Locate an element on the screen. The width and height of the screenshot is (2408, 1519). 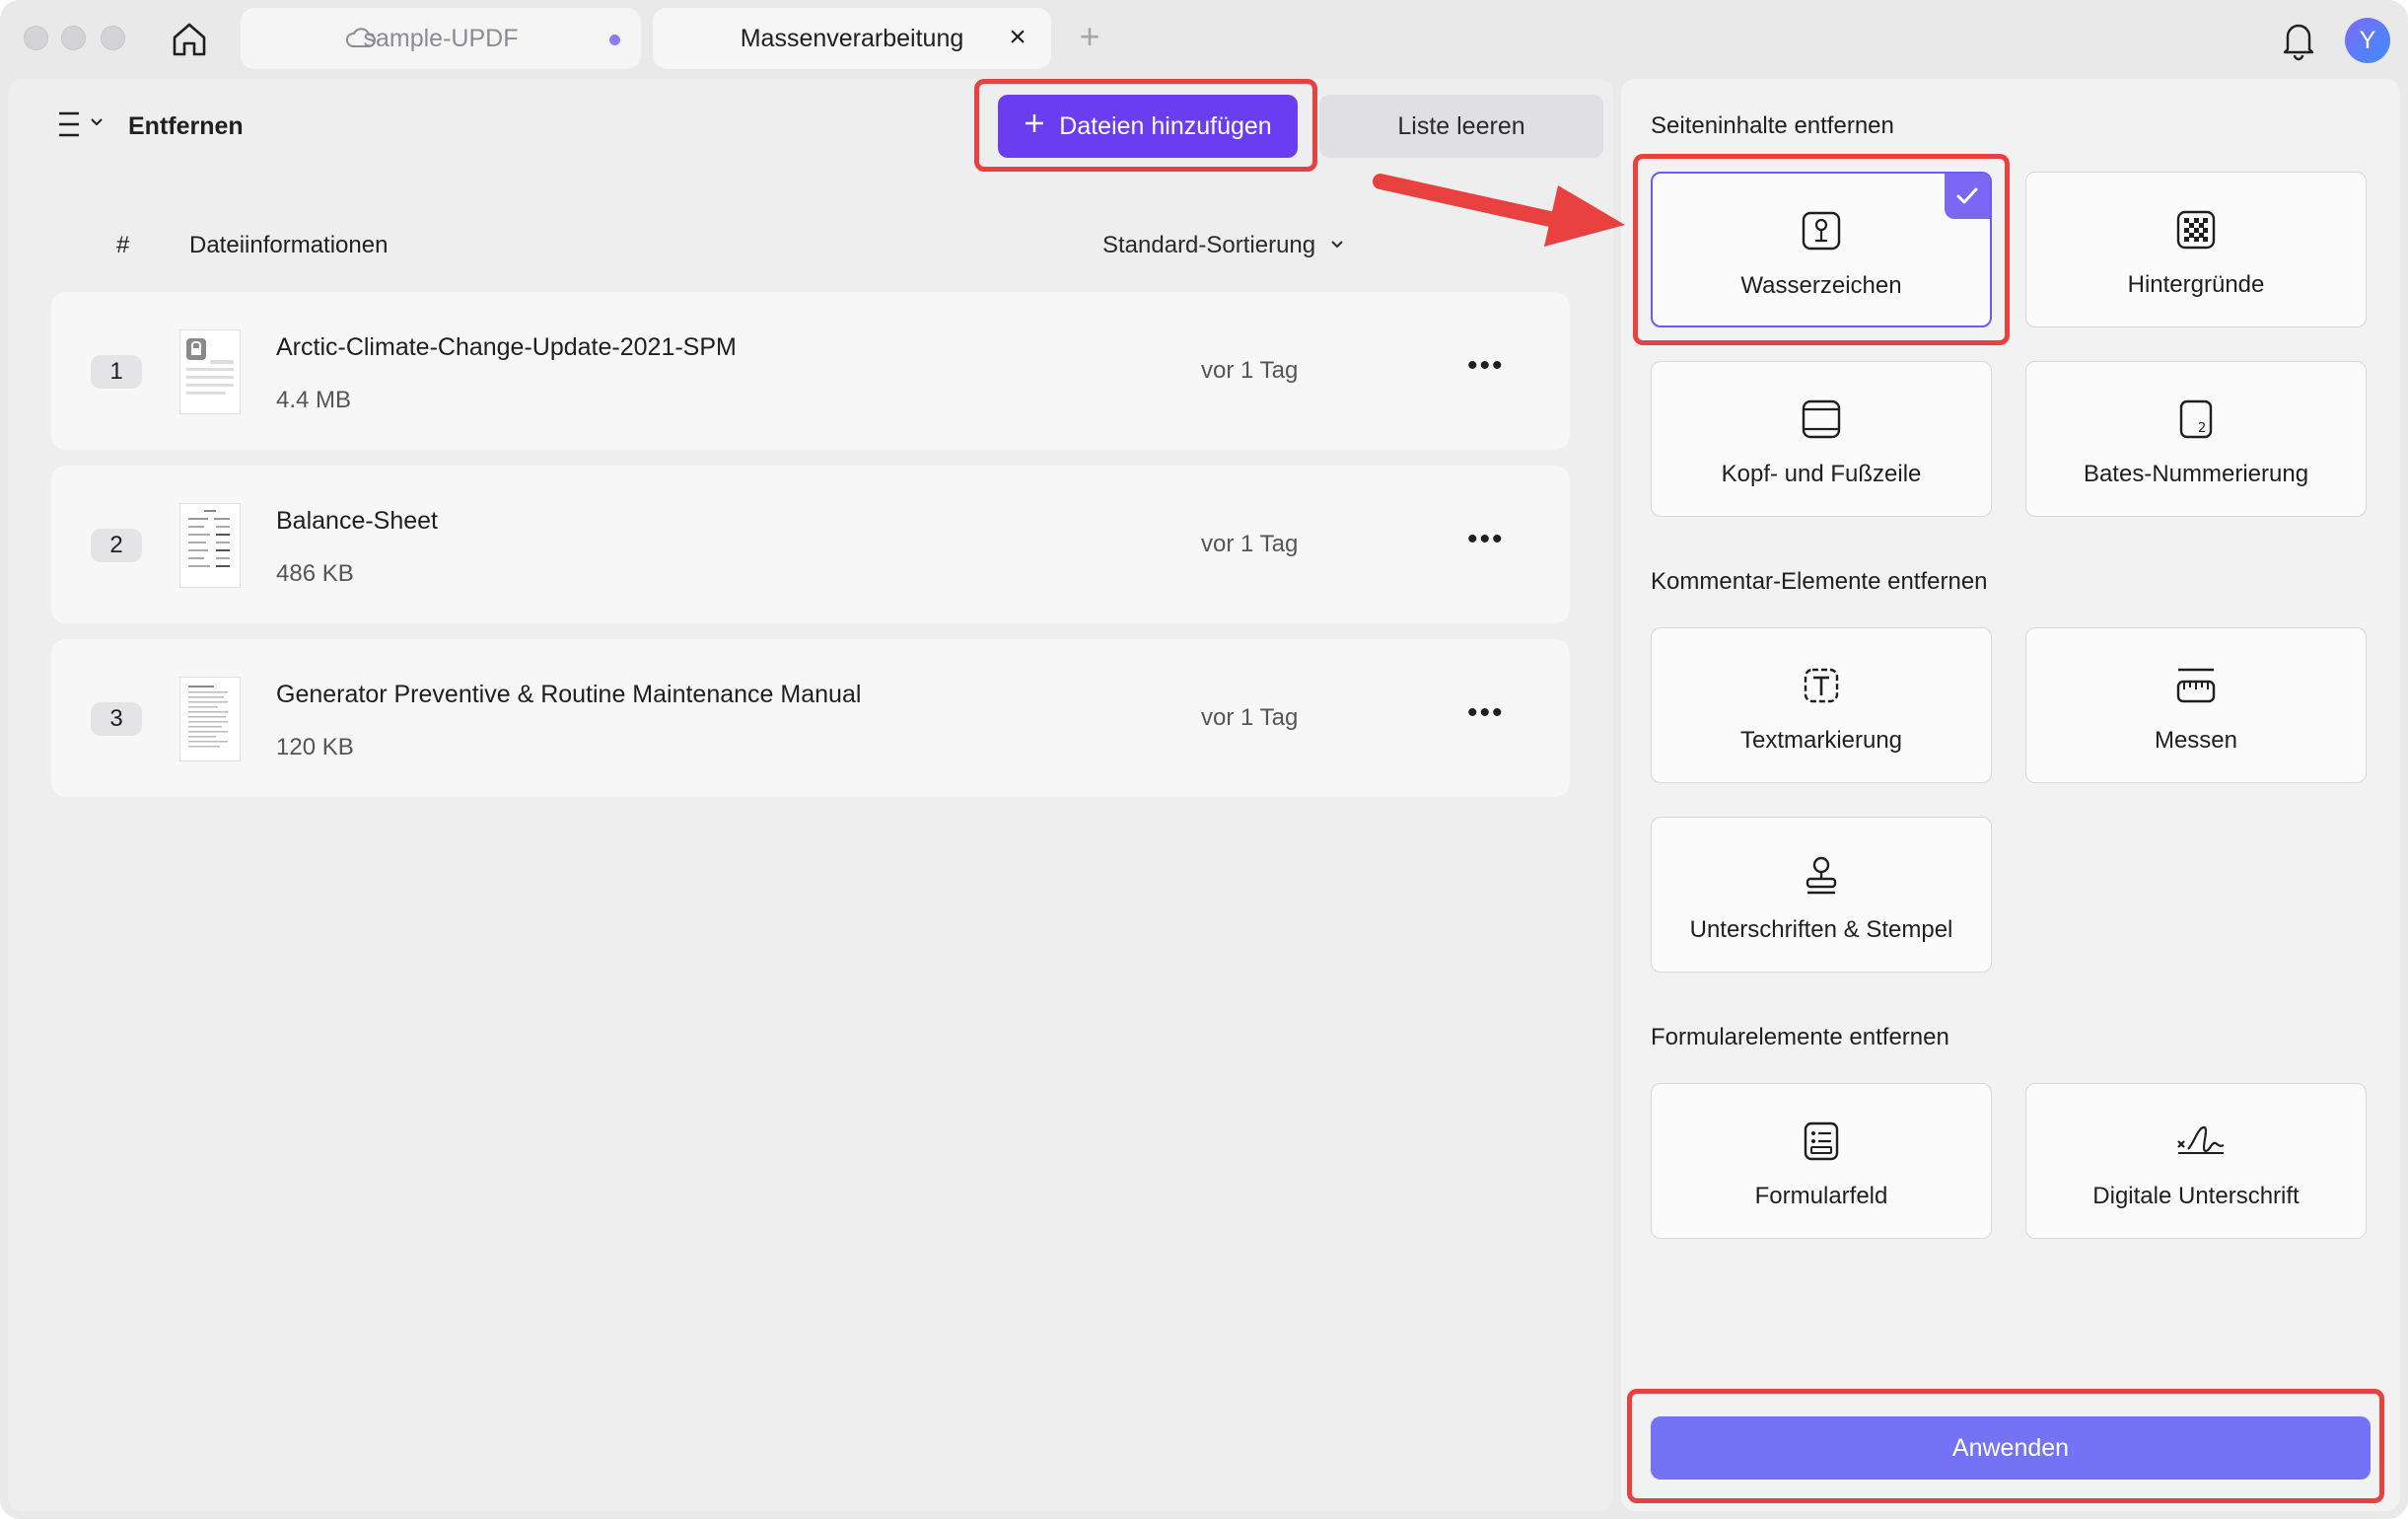
option-label: Formularfeld is located at coordinates (1821, 1196).